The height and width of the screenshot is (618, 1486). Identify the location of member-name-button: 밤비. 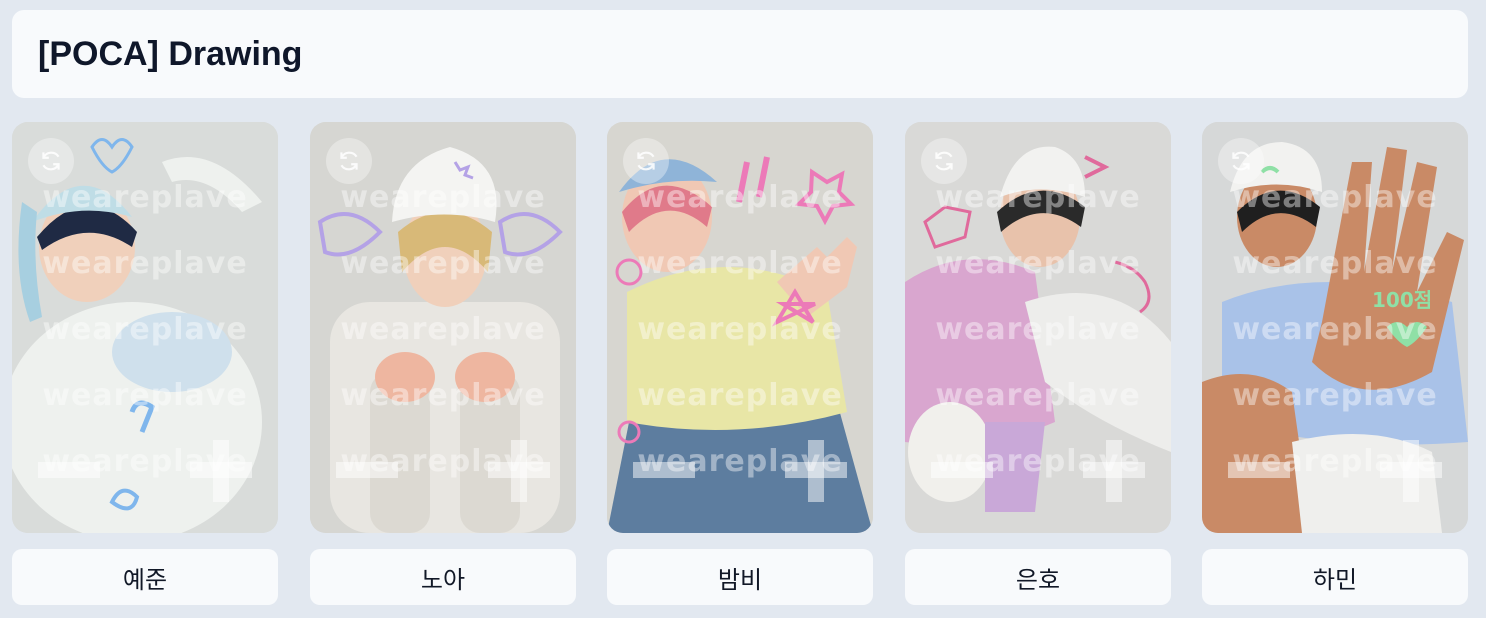
(740, 577).